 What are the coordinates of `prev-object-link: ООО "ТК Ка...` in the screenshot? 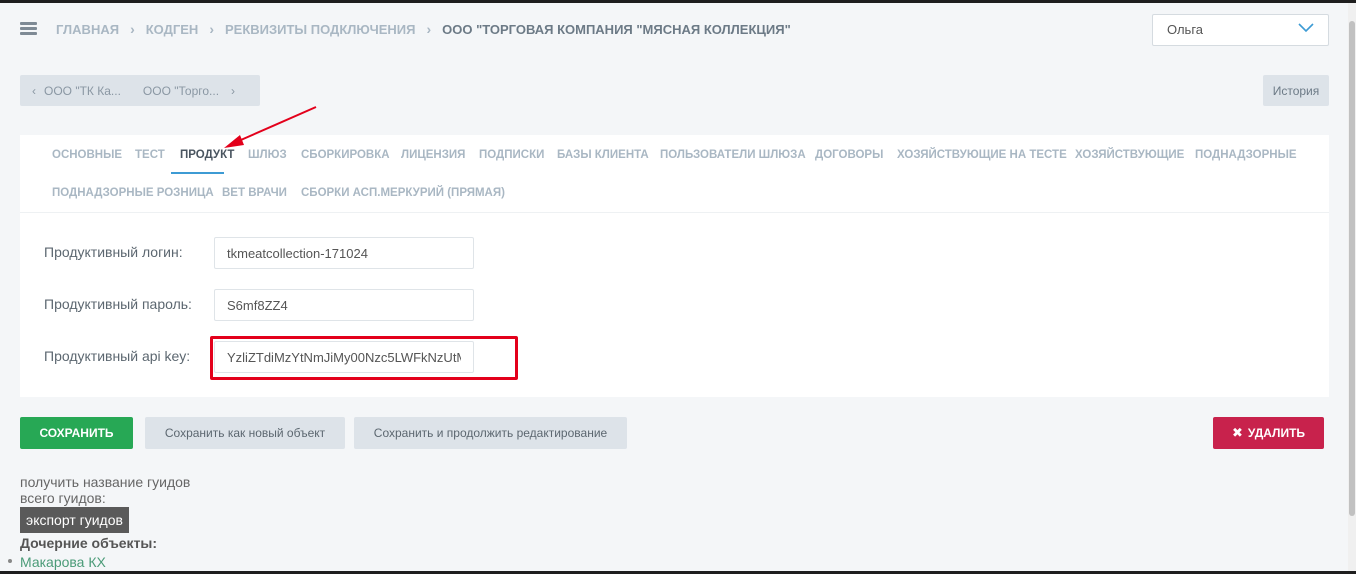 It's located at (82, 91).